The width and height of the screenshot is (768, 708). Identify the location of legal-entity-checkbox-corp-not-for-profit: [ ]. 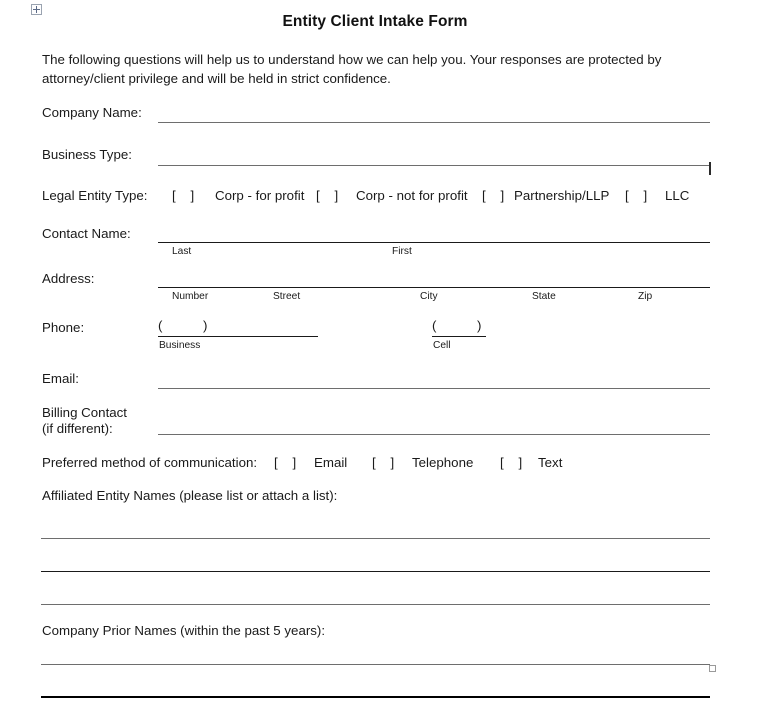
(327, 195).